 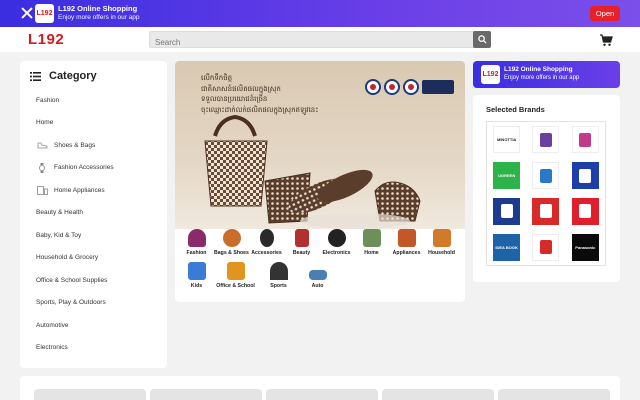 I want to click on beauty-icon, so click(x=301, y=238).